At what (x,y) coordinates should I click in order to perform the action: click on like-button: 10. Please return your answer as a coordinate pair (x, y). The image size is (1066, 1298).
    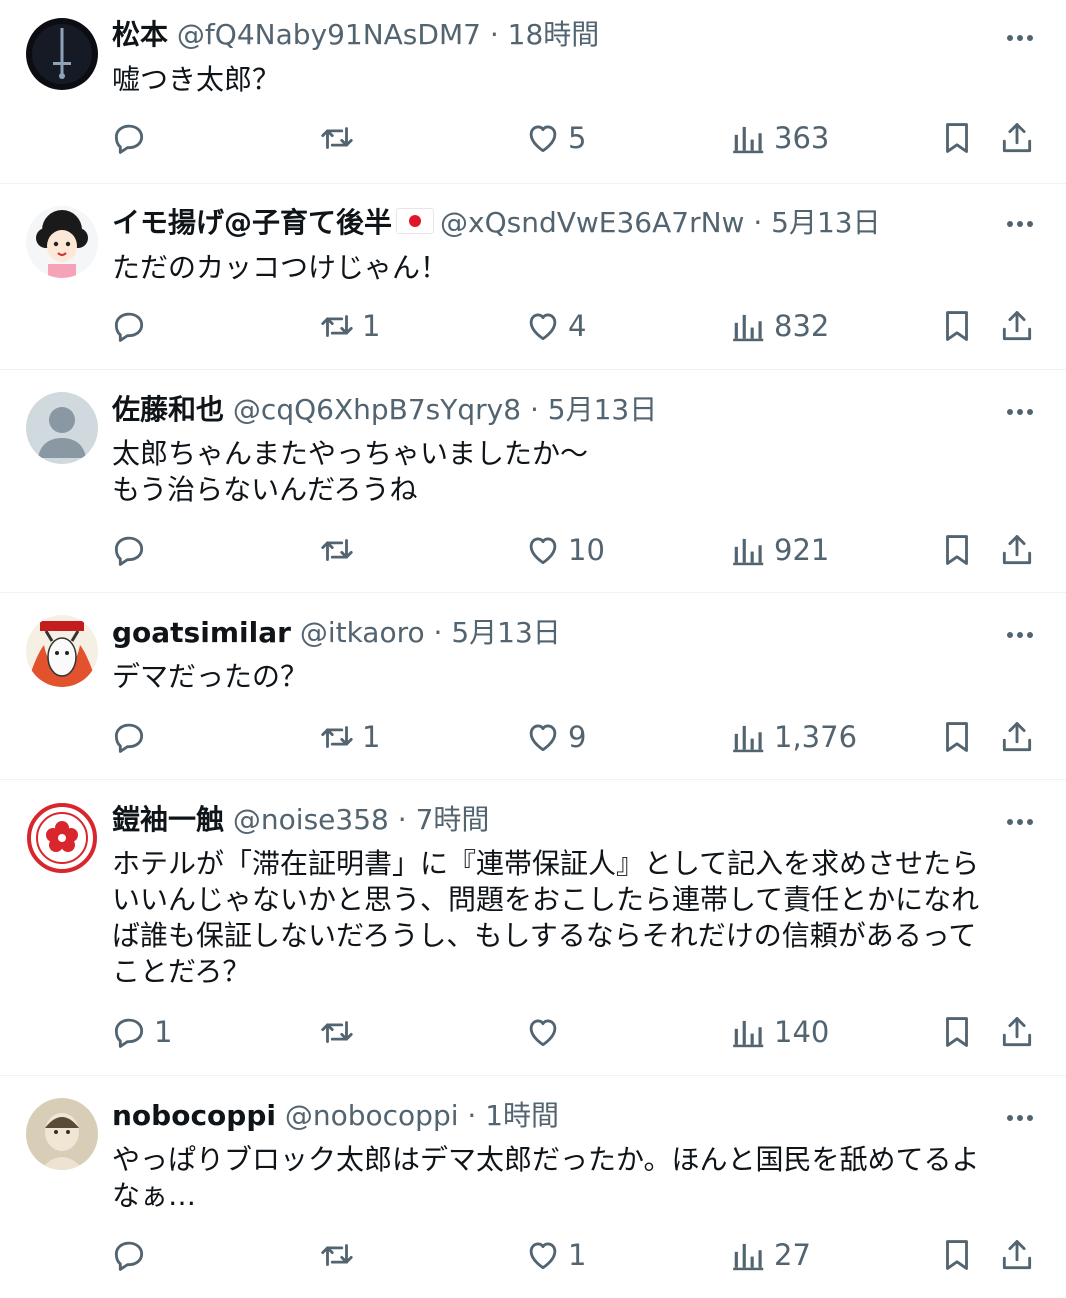
    Looking at the image, I should click on (564, 550).